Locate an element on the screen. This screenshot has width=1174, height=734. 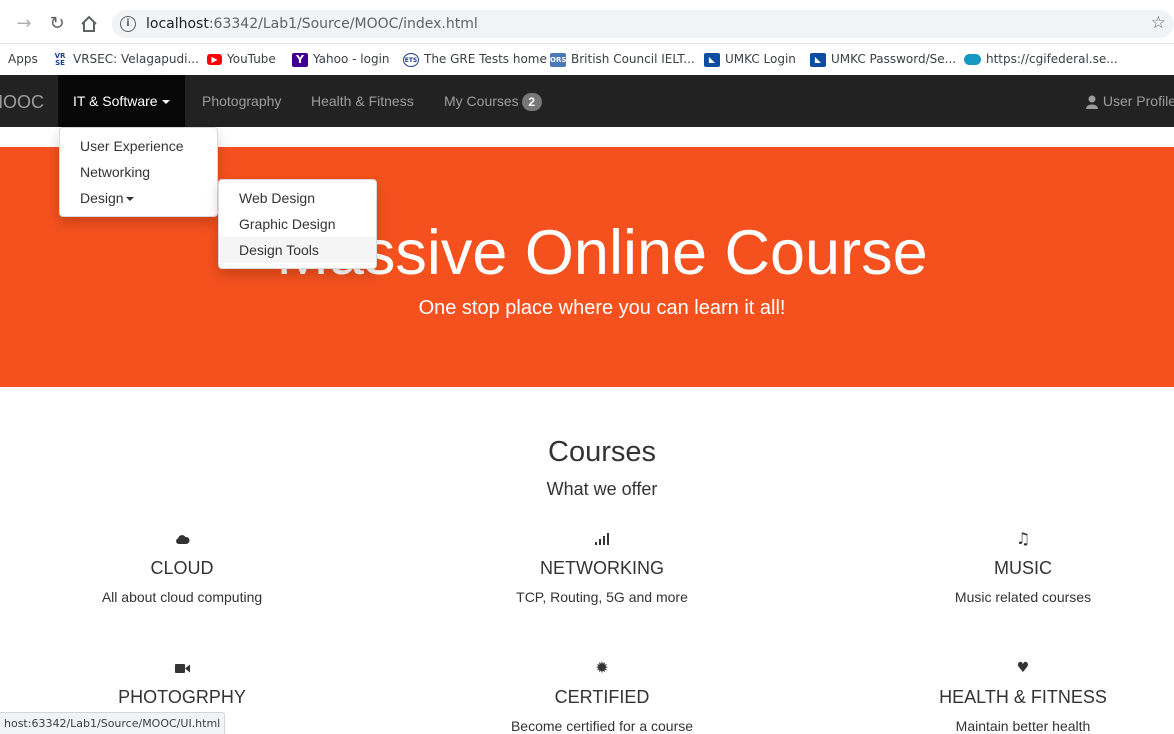
nav-health-fitness: Health & Fitness is located at coordinates (362, 101).